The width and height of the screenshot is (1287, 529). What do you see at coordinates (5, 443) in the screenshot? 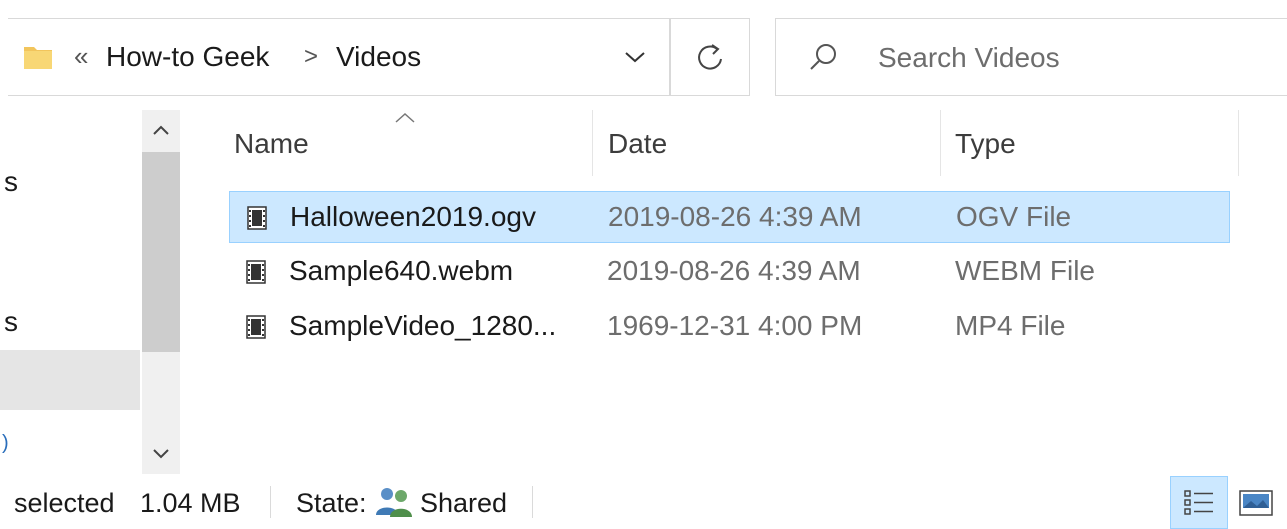
I see `nav-item-link: )` at bounding box center [5, 443].